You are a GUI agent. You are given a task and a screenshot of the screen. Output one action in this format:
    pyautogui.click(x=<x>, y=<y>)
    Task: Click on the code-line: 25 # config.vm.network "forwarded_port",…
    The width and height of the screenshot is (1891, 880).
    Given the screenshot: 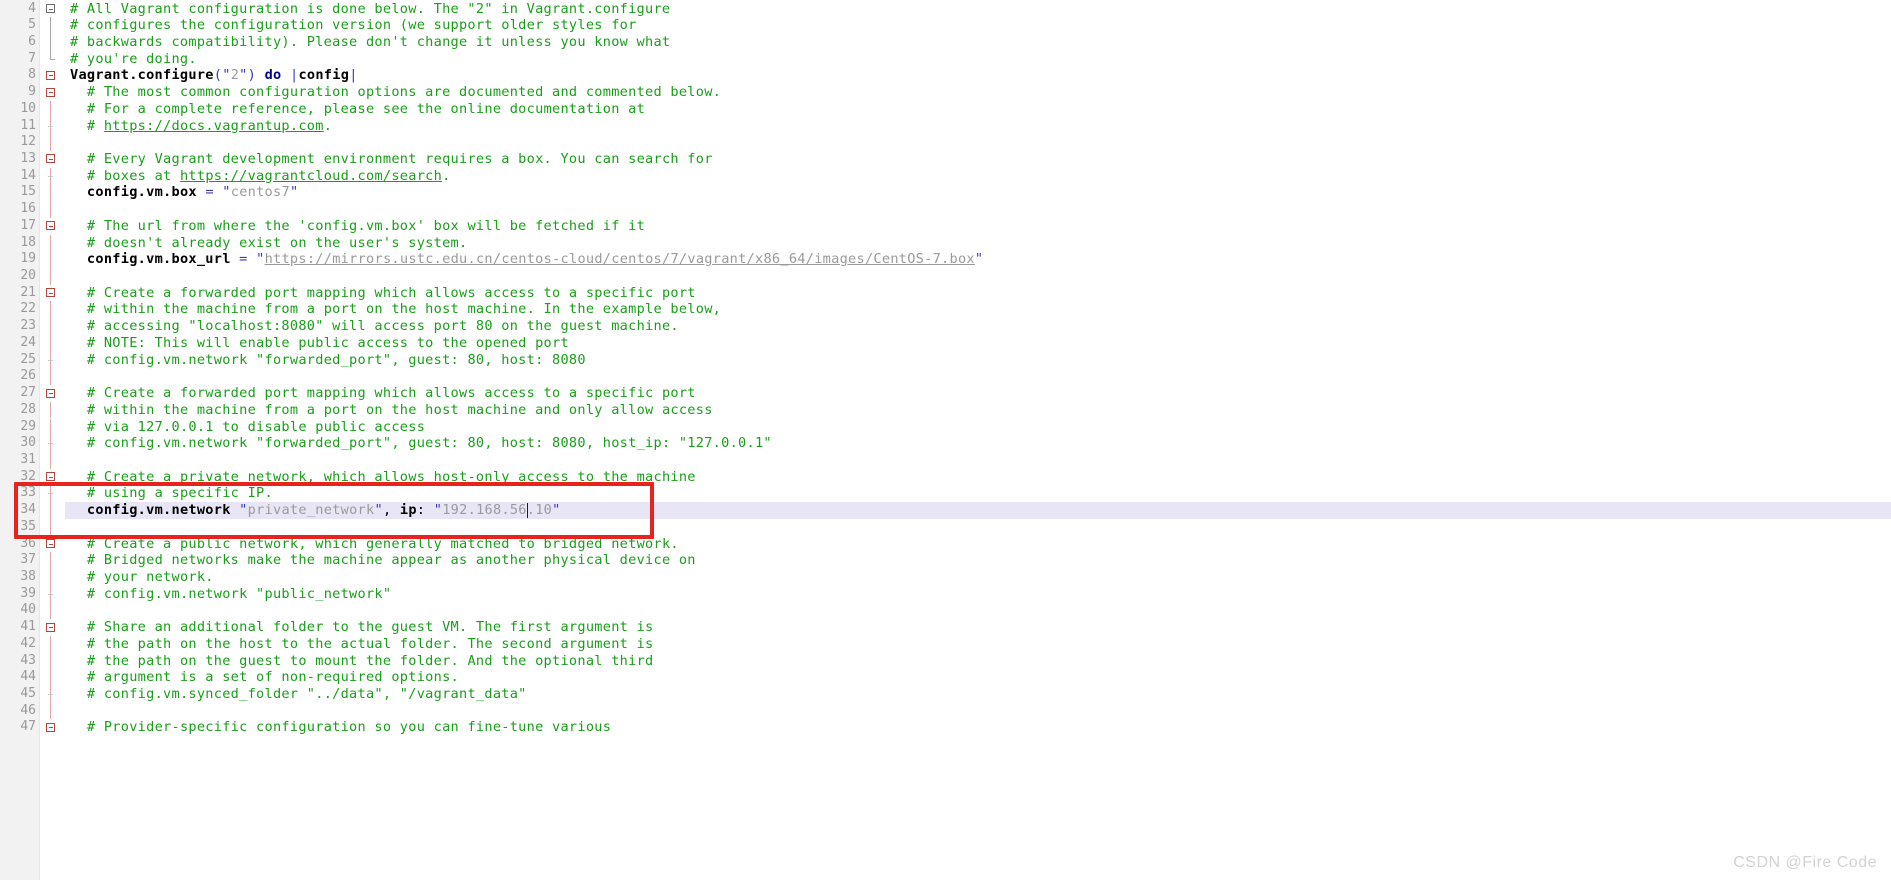 What is the action you would take?
    pyautogui.click(x=945, y=360)
    